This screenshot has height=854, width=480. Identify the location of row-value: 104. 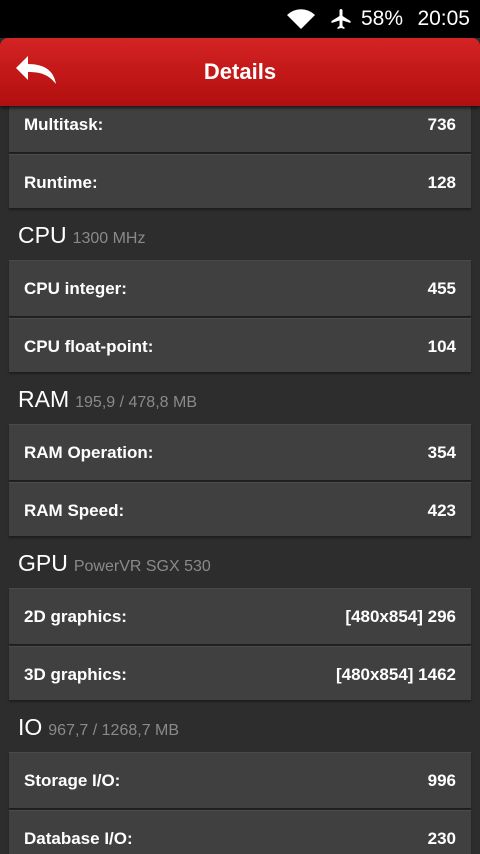
(441, 346).